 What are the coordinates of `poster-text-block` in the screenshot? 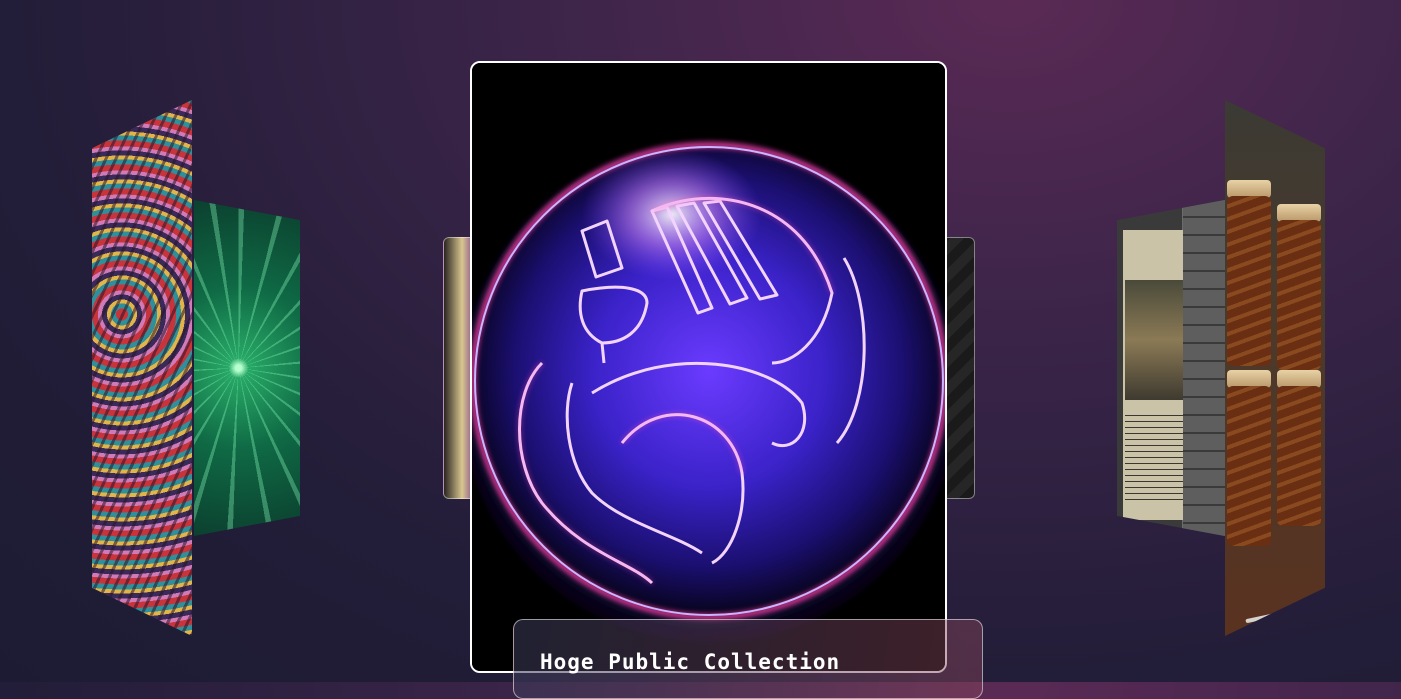 It's located at (1155, 460).